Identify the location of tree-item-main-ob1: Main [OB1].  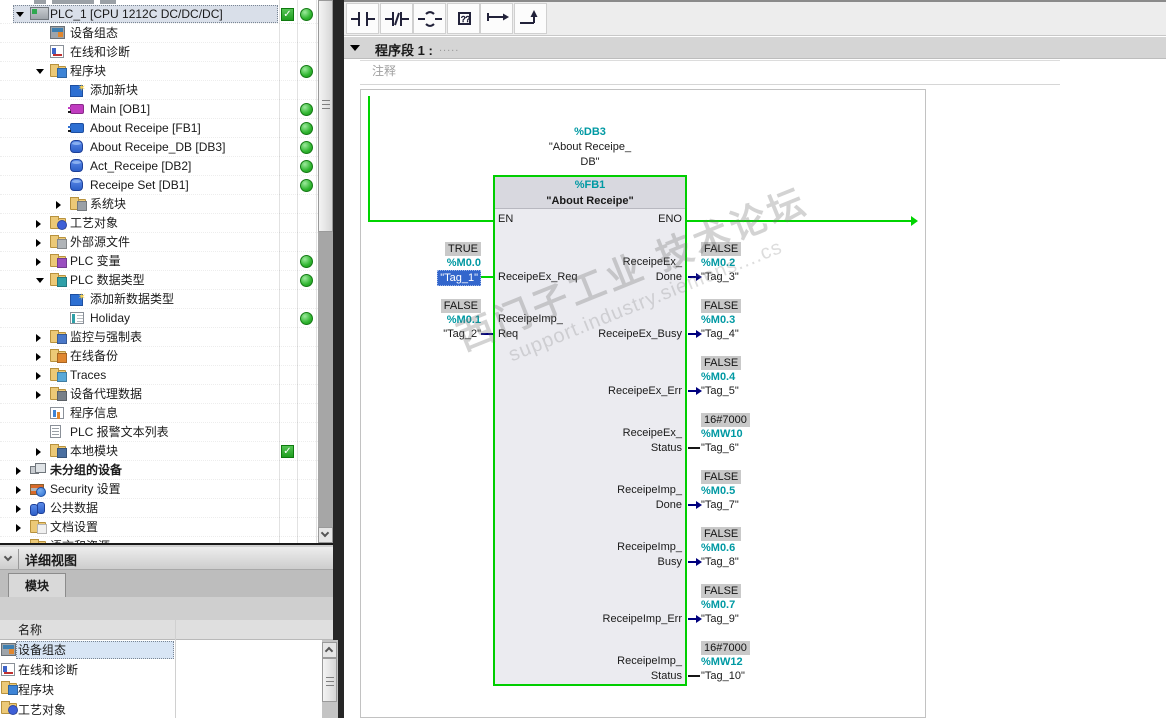
(159, 109).